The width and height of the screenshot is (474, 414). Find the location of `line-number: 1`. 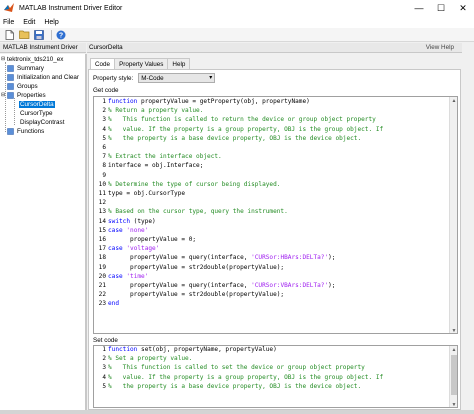

line-number: 1 is located at coordinates (104, 349).